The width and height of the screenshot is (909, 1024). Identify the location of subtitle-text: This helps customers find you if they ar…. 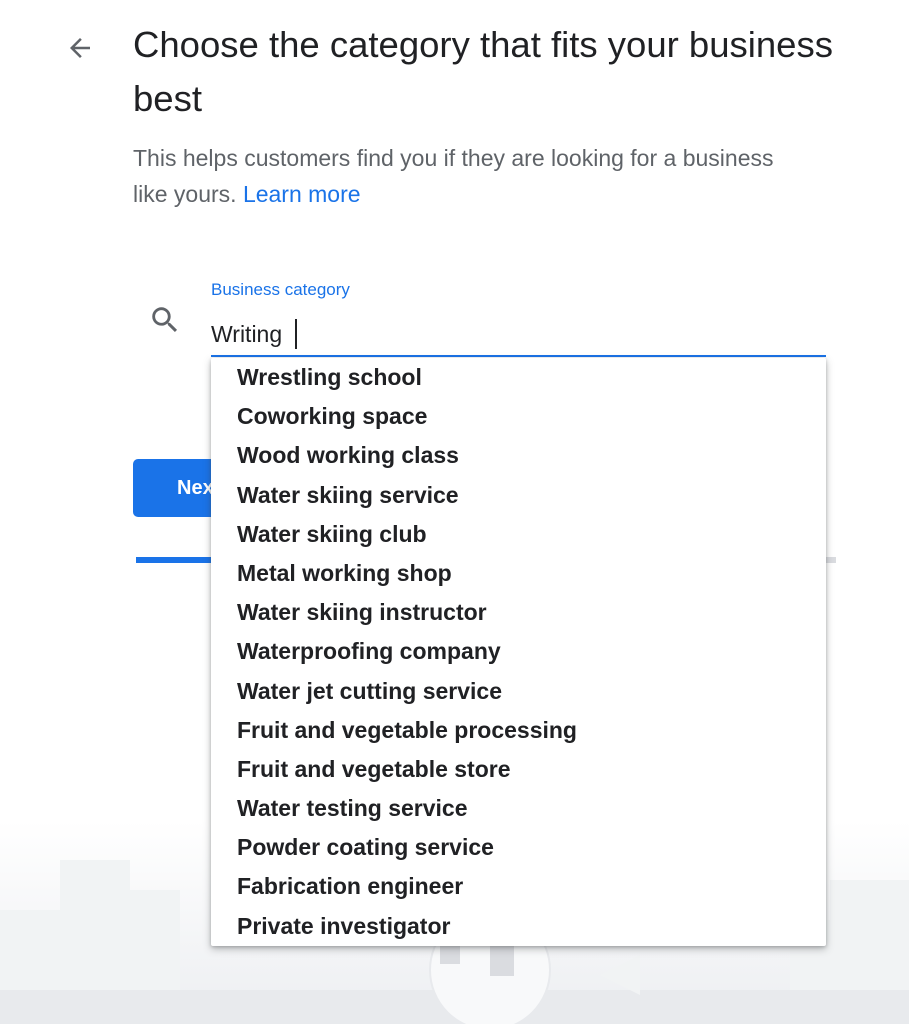
(453, 176).